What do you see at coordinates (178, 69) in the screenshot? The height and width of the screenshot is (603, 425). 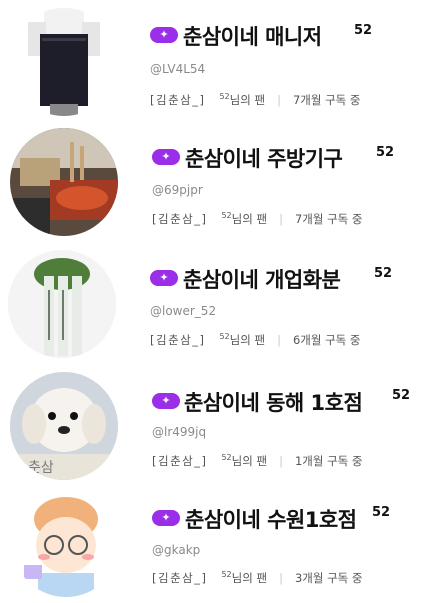 I see `row-handle: @LV4L54` at bounding box center [178, 69].